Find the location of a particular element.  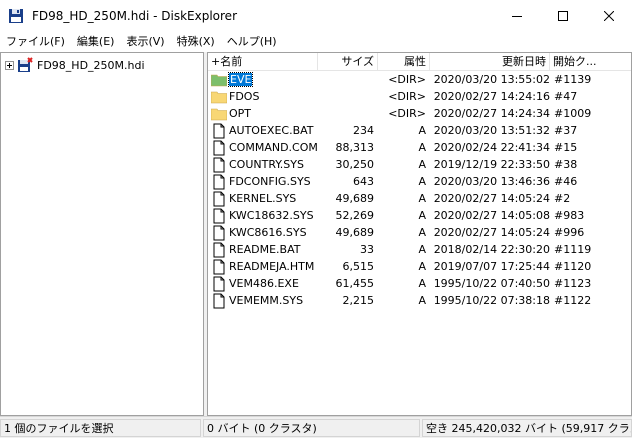

file-name: FDCONFIG.SYS is located at coordinates (278, 181).